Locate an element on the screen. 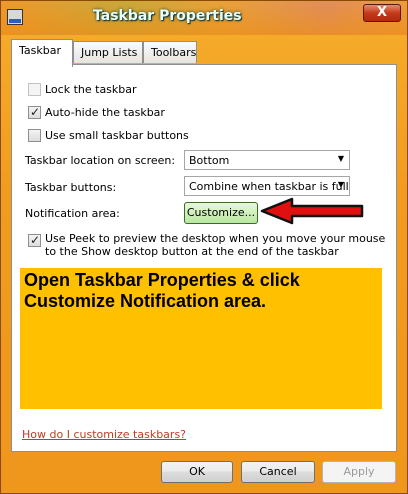 The image size is (408, 494). apply-button: Apply is located at coordinates (359, 472).